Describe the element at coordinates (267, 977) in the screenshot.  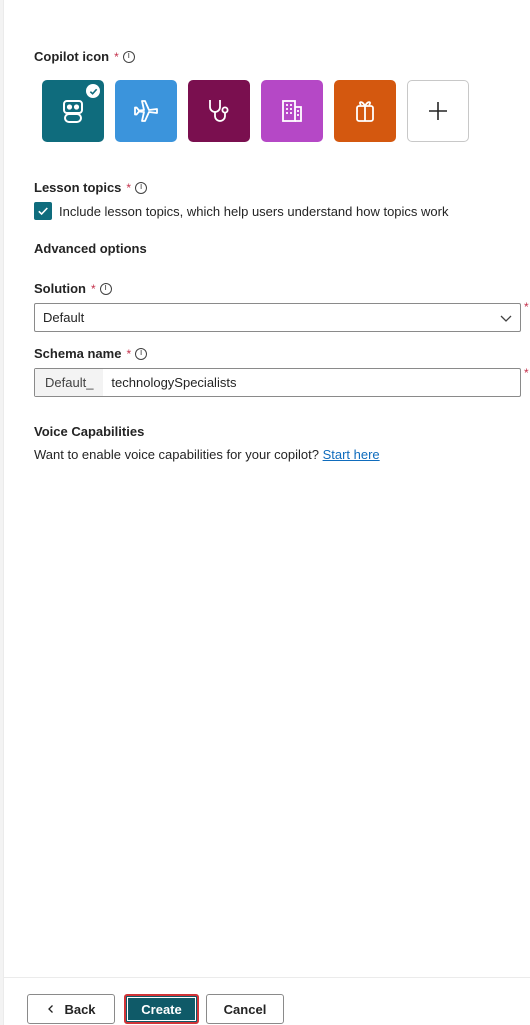
I see `footer-divider` at that location.